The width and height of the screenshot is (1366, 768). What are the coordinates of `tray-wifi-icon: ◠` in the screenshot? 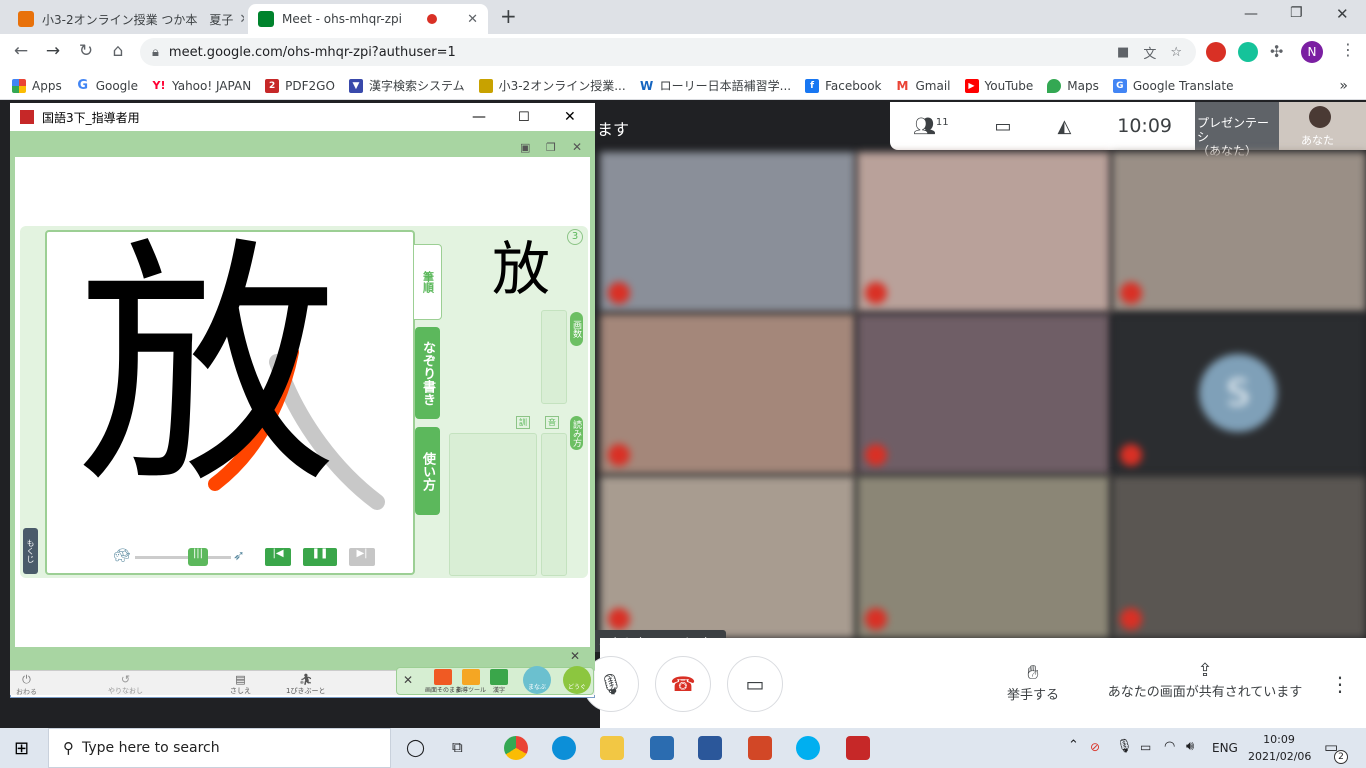 It's located at (1169, 746).